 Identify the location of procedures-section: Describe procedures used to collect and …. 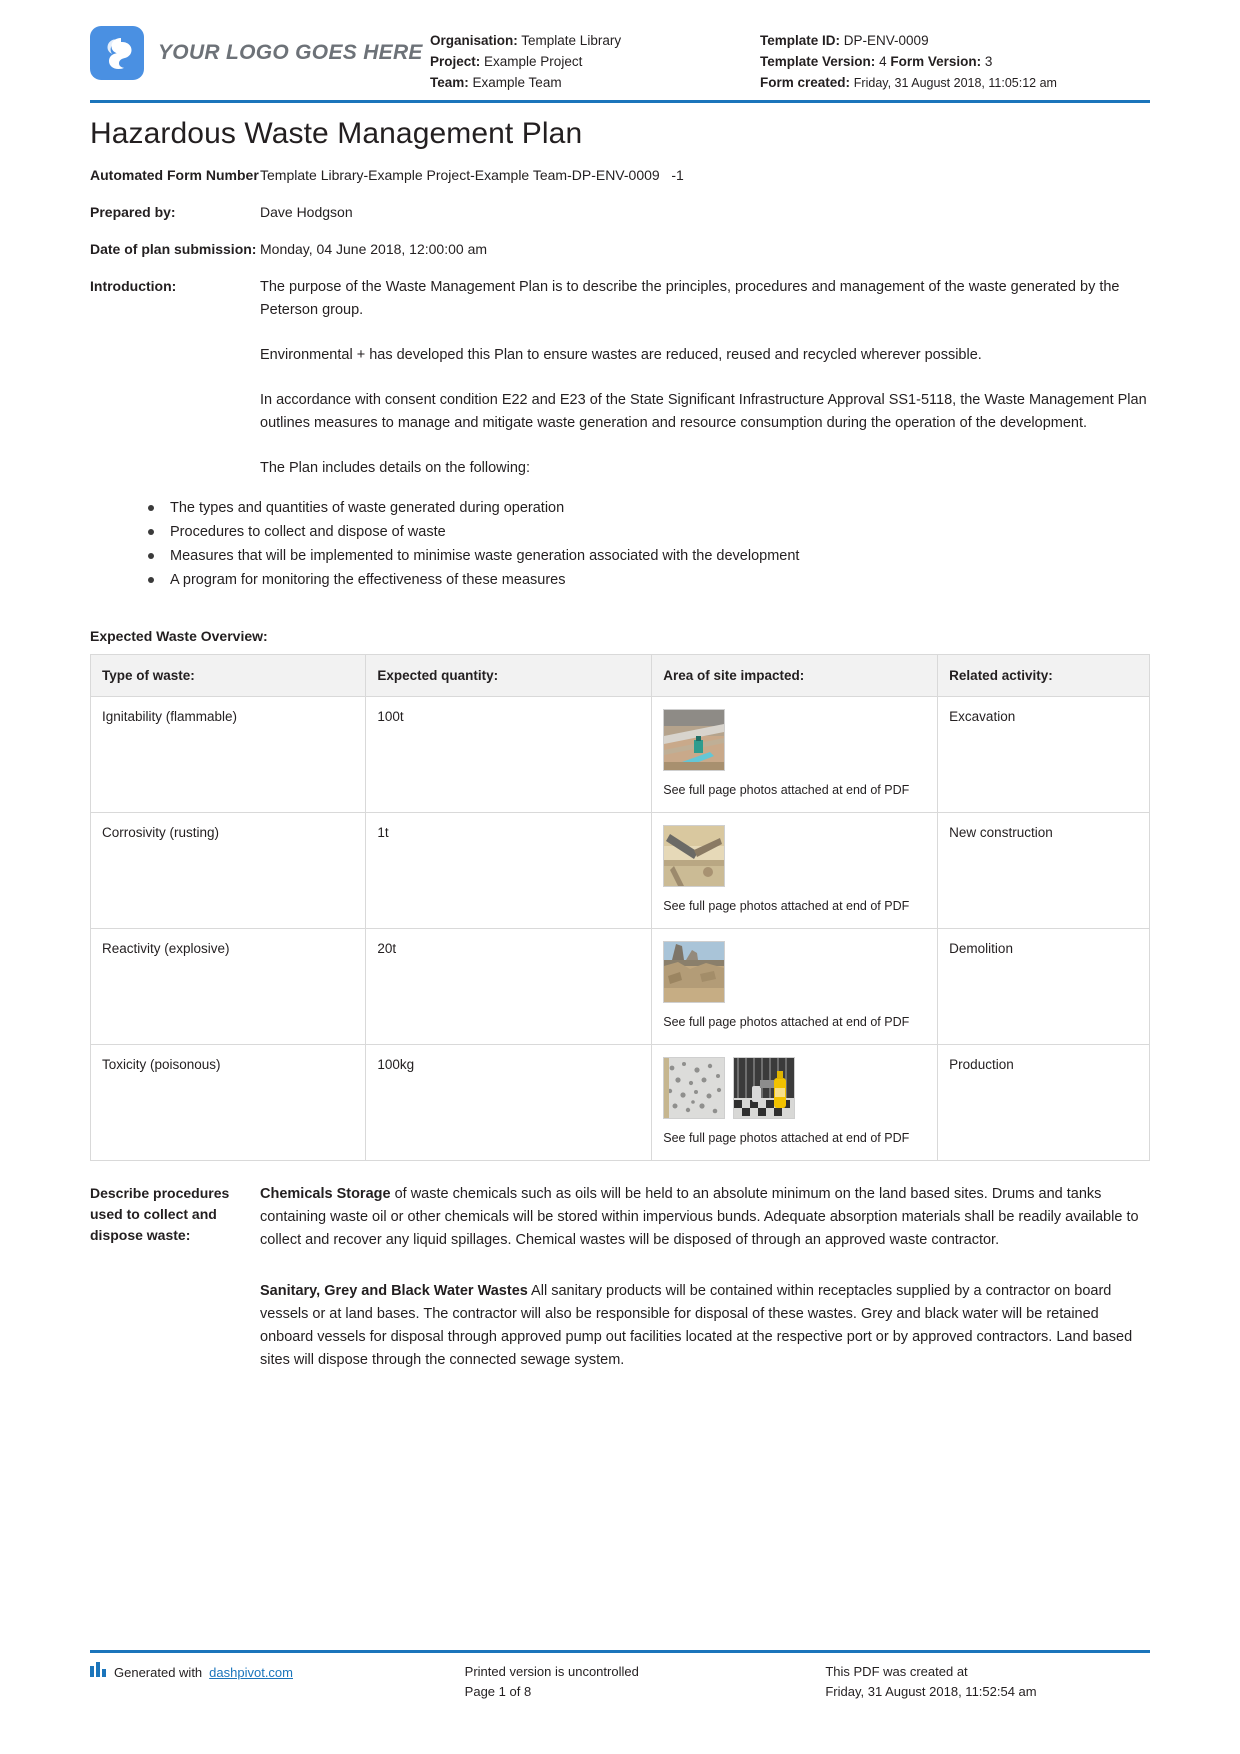
(620, 1277).